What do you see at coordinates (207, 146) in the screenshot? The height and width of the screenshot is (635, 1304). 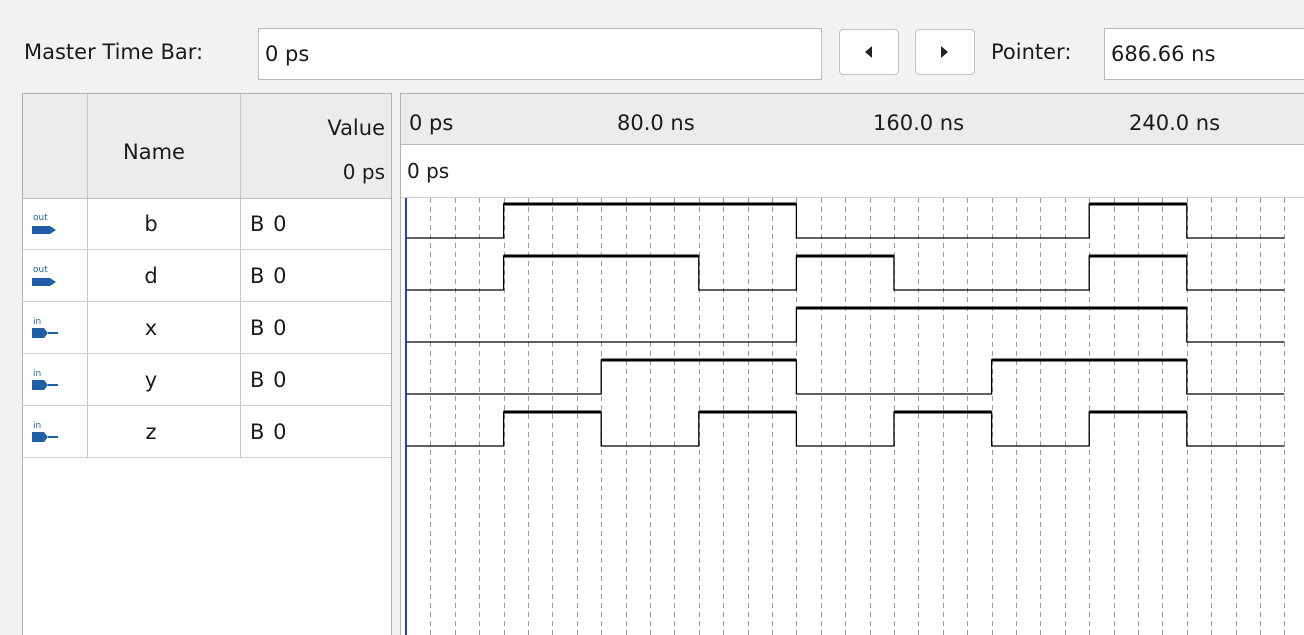 I see `grid-header: Name Value 0 ps` at bounding box center [207, 146].